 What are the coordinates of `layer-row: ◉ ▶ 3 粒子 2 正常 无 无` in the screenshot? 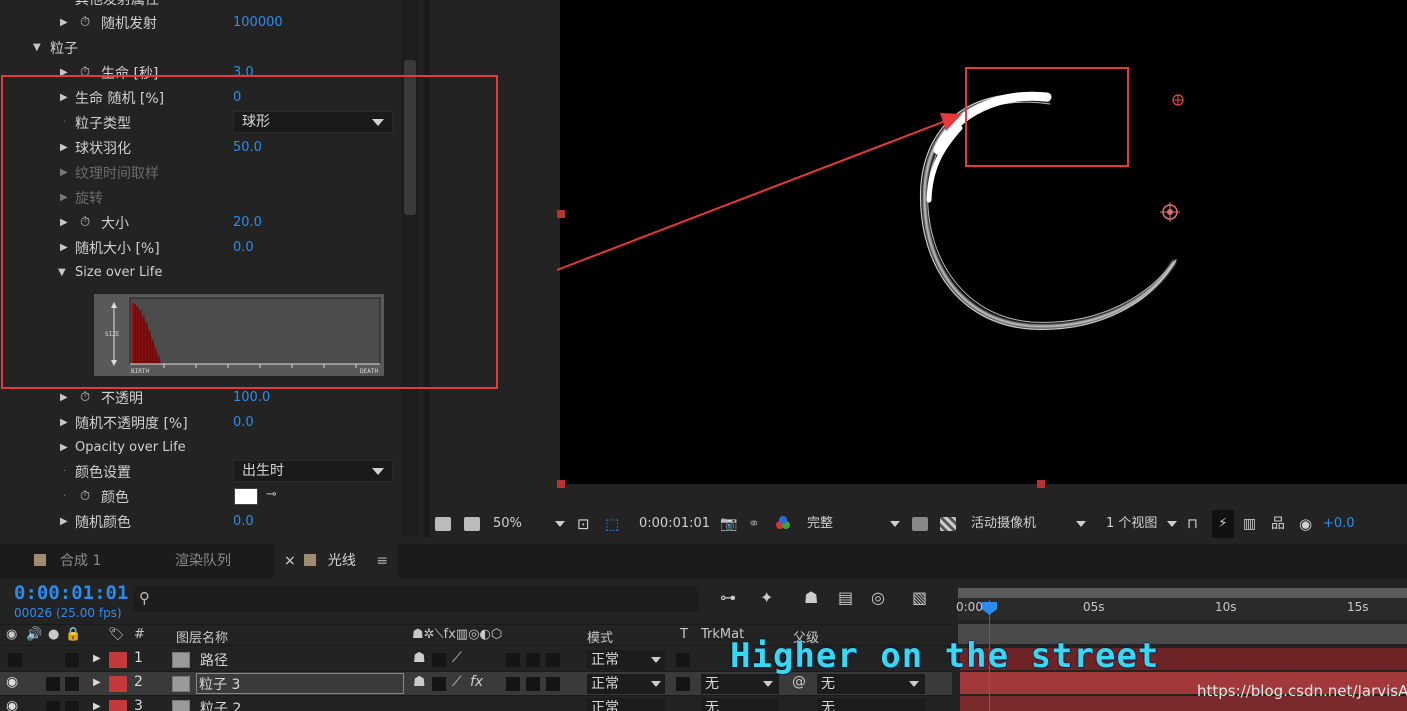 It's located at (476, 703).